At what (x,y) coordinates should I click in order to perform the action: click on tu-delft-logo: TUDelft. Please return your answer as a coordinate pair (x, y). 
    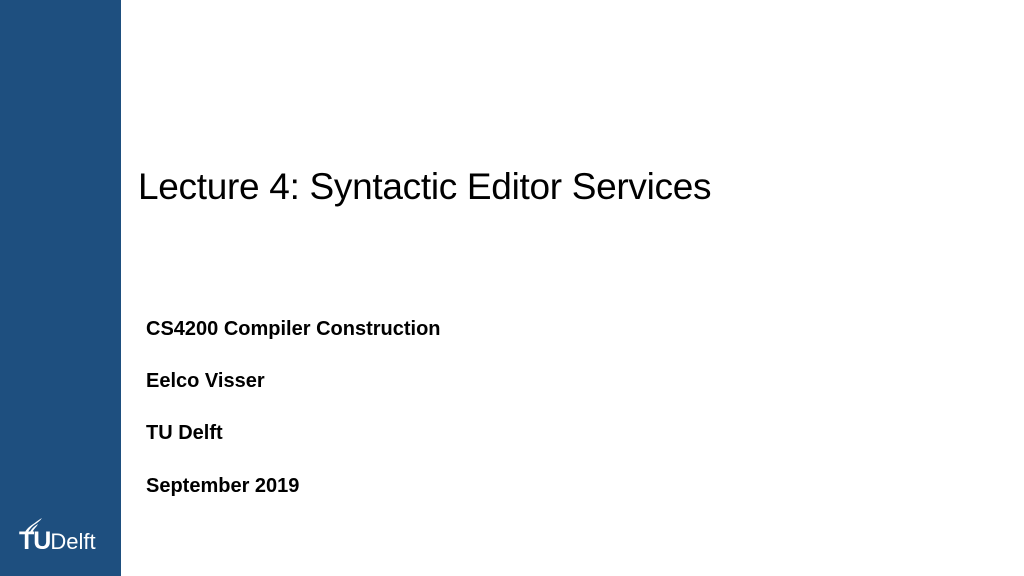
    Looking at the image, I should click on (64, 537).